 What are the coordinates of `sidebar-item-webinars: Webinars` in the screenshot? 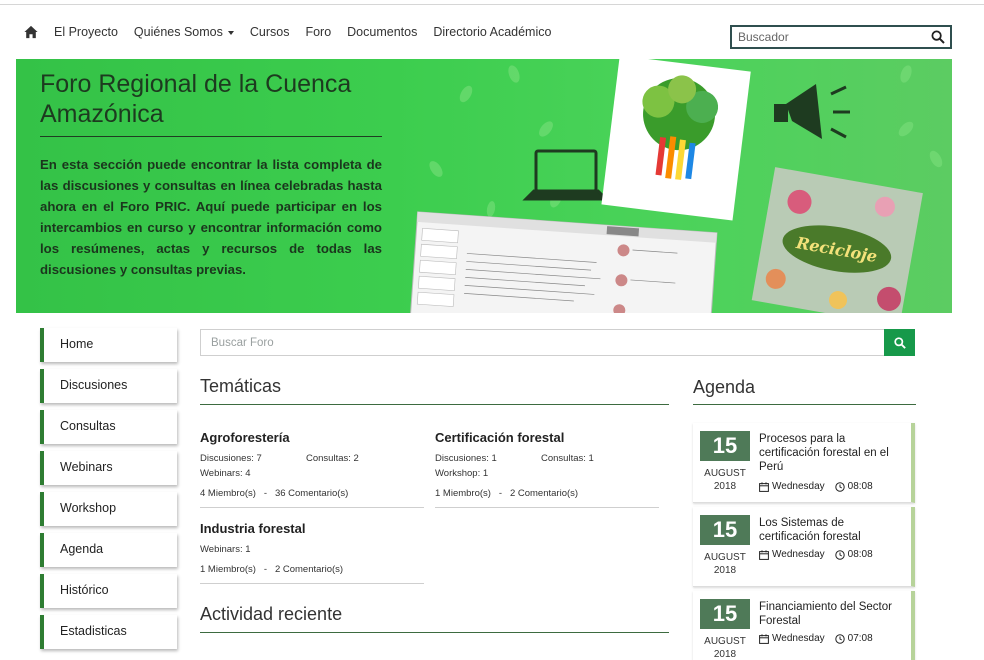 It's located at (108, 468).